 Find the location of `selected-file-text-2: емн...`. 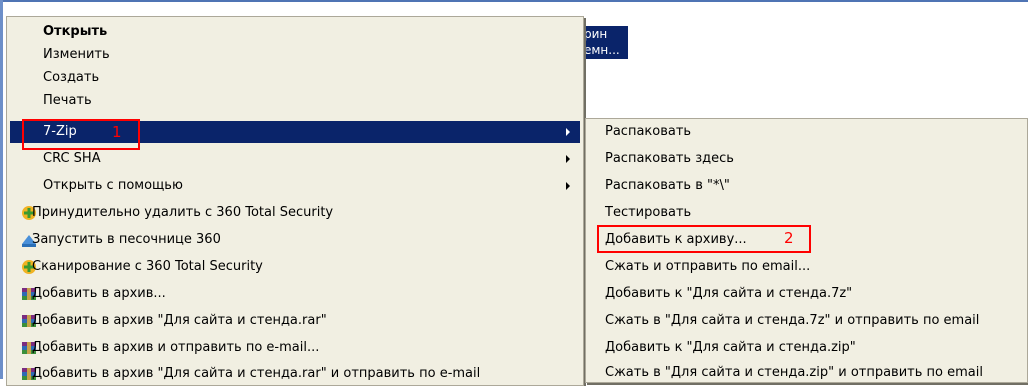

selected-file-text-2: емн... is located at coordinates (602, 50).